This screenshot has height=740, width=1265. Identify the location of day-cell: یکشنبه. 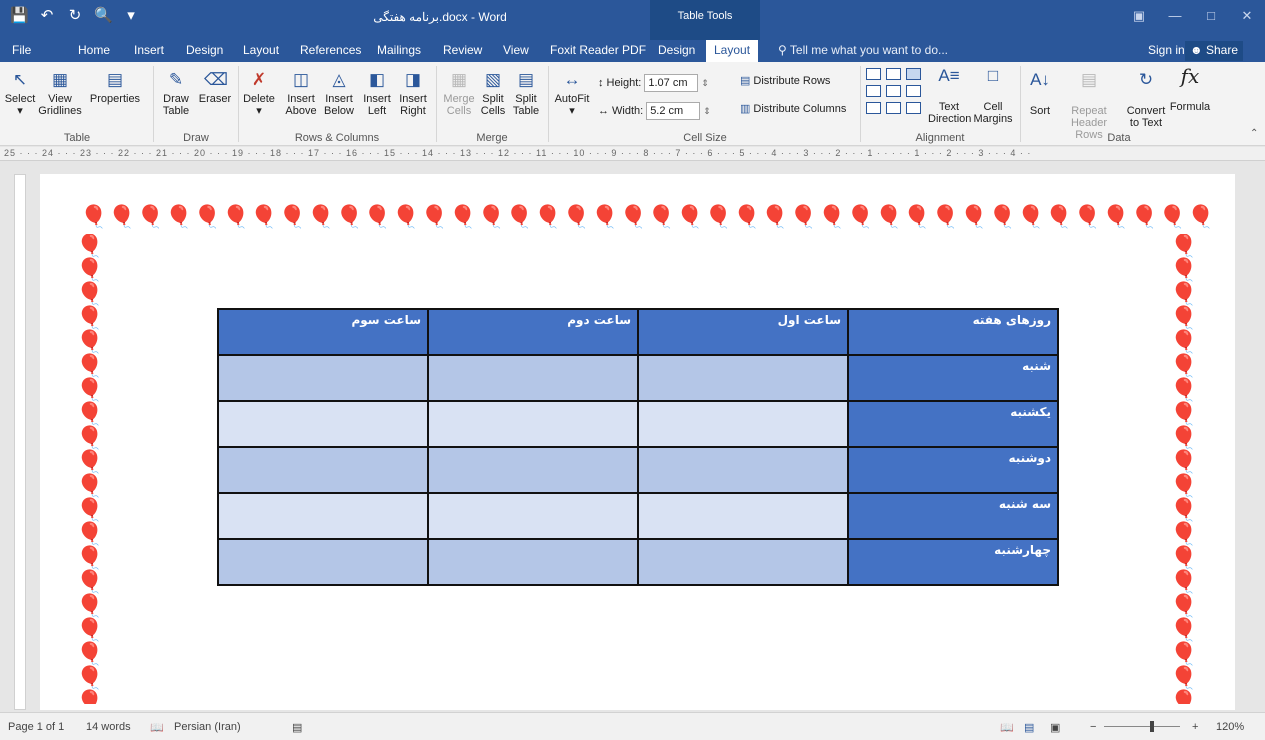
(953, 424).